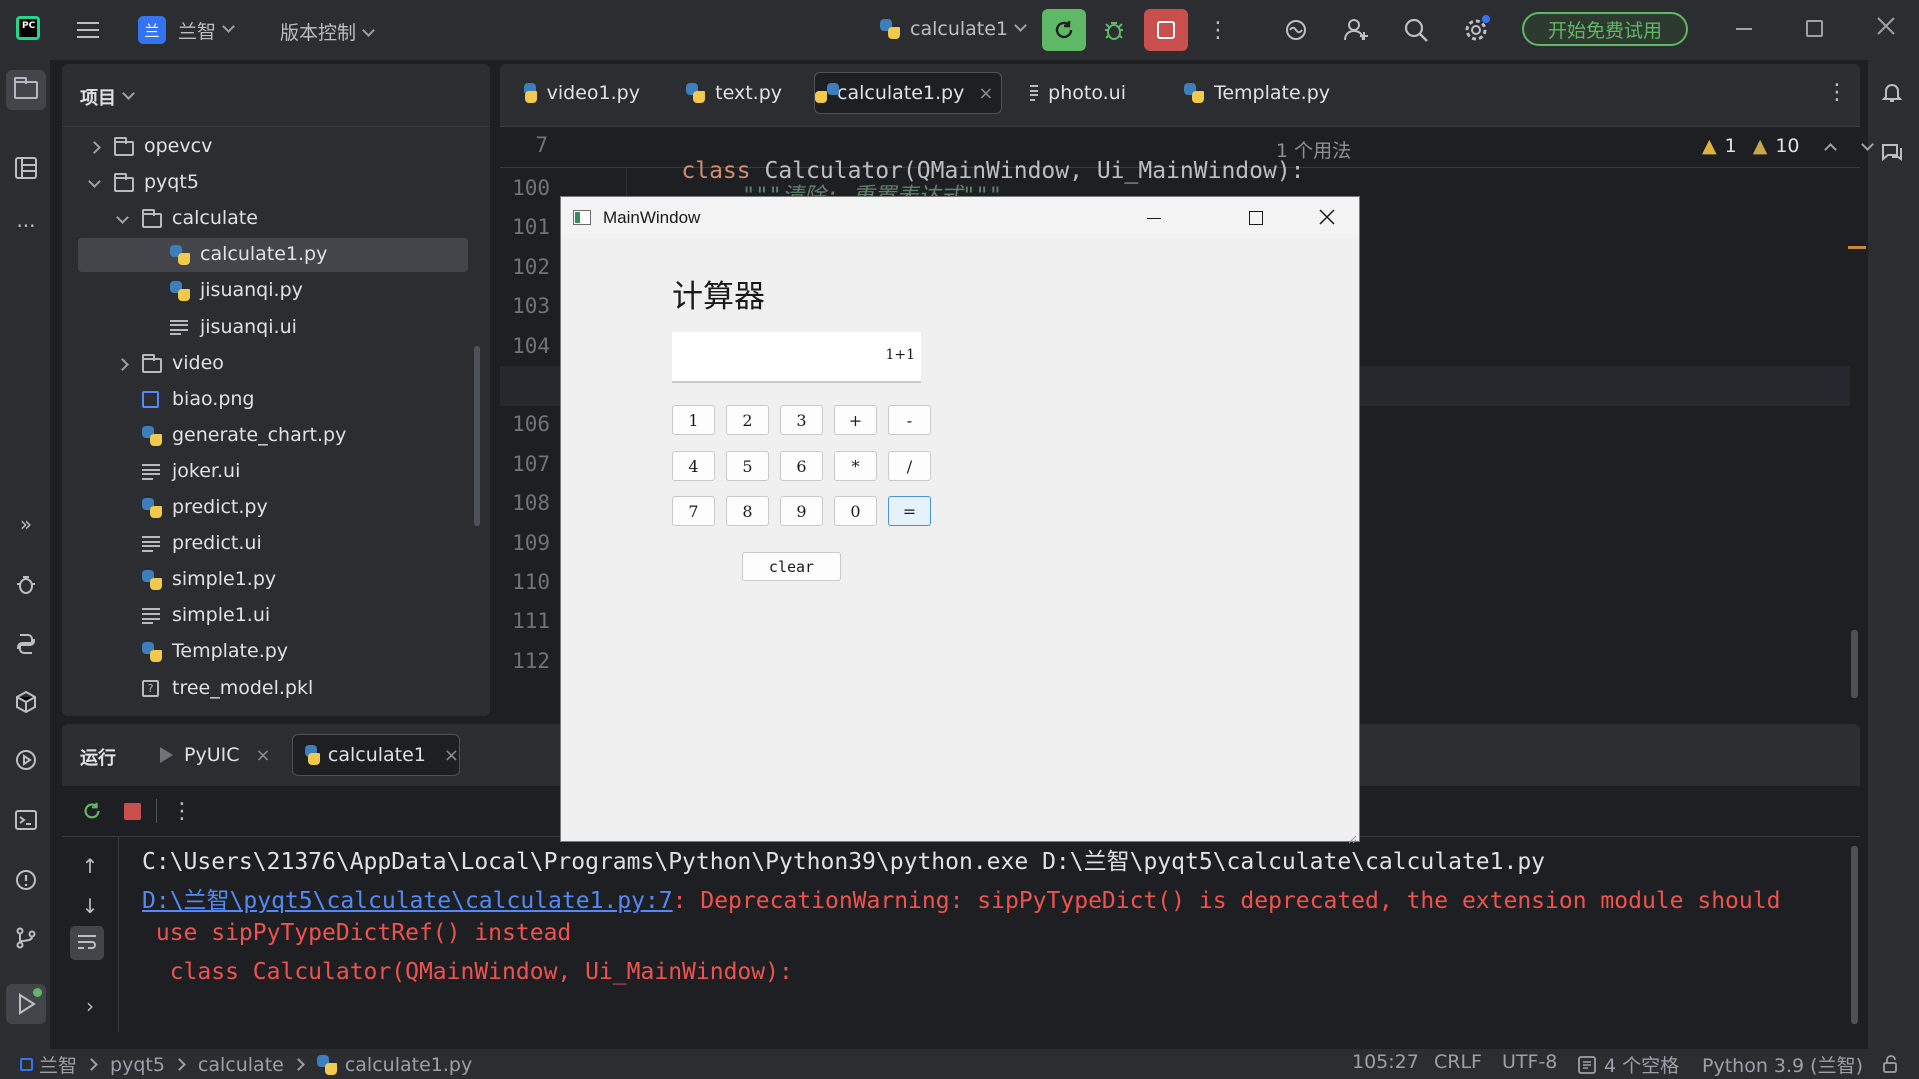 This screenshot has width=1919, height=1079. I want to click on calc-key-button: 2, so click(747, 420).